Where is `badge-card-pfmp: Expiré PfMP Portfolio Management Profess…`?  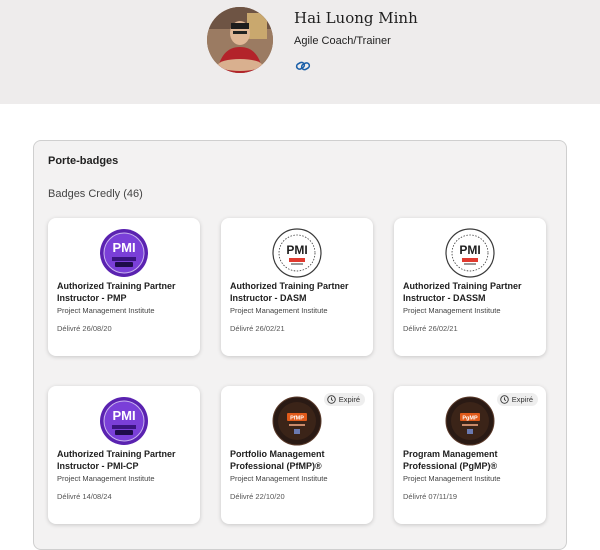
badge-card-pfmp: Expiré PfMP Portfolio Management Profess… is located at coordinates (297, 455).